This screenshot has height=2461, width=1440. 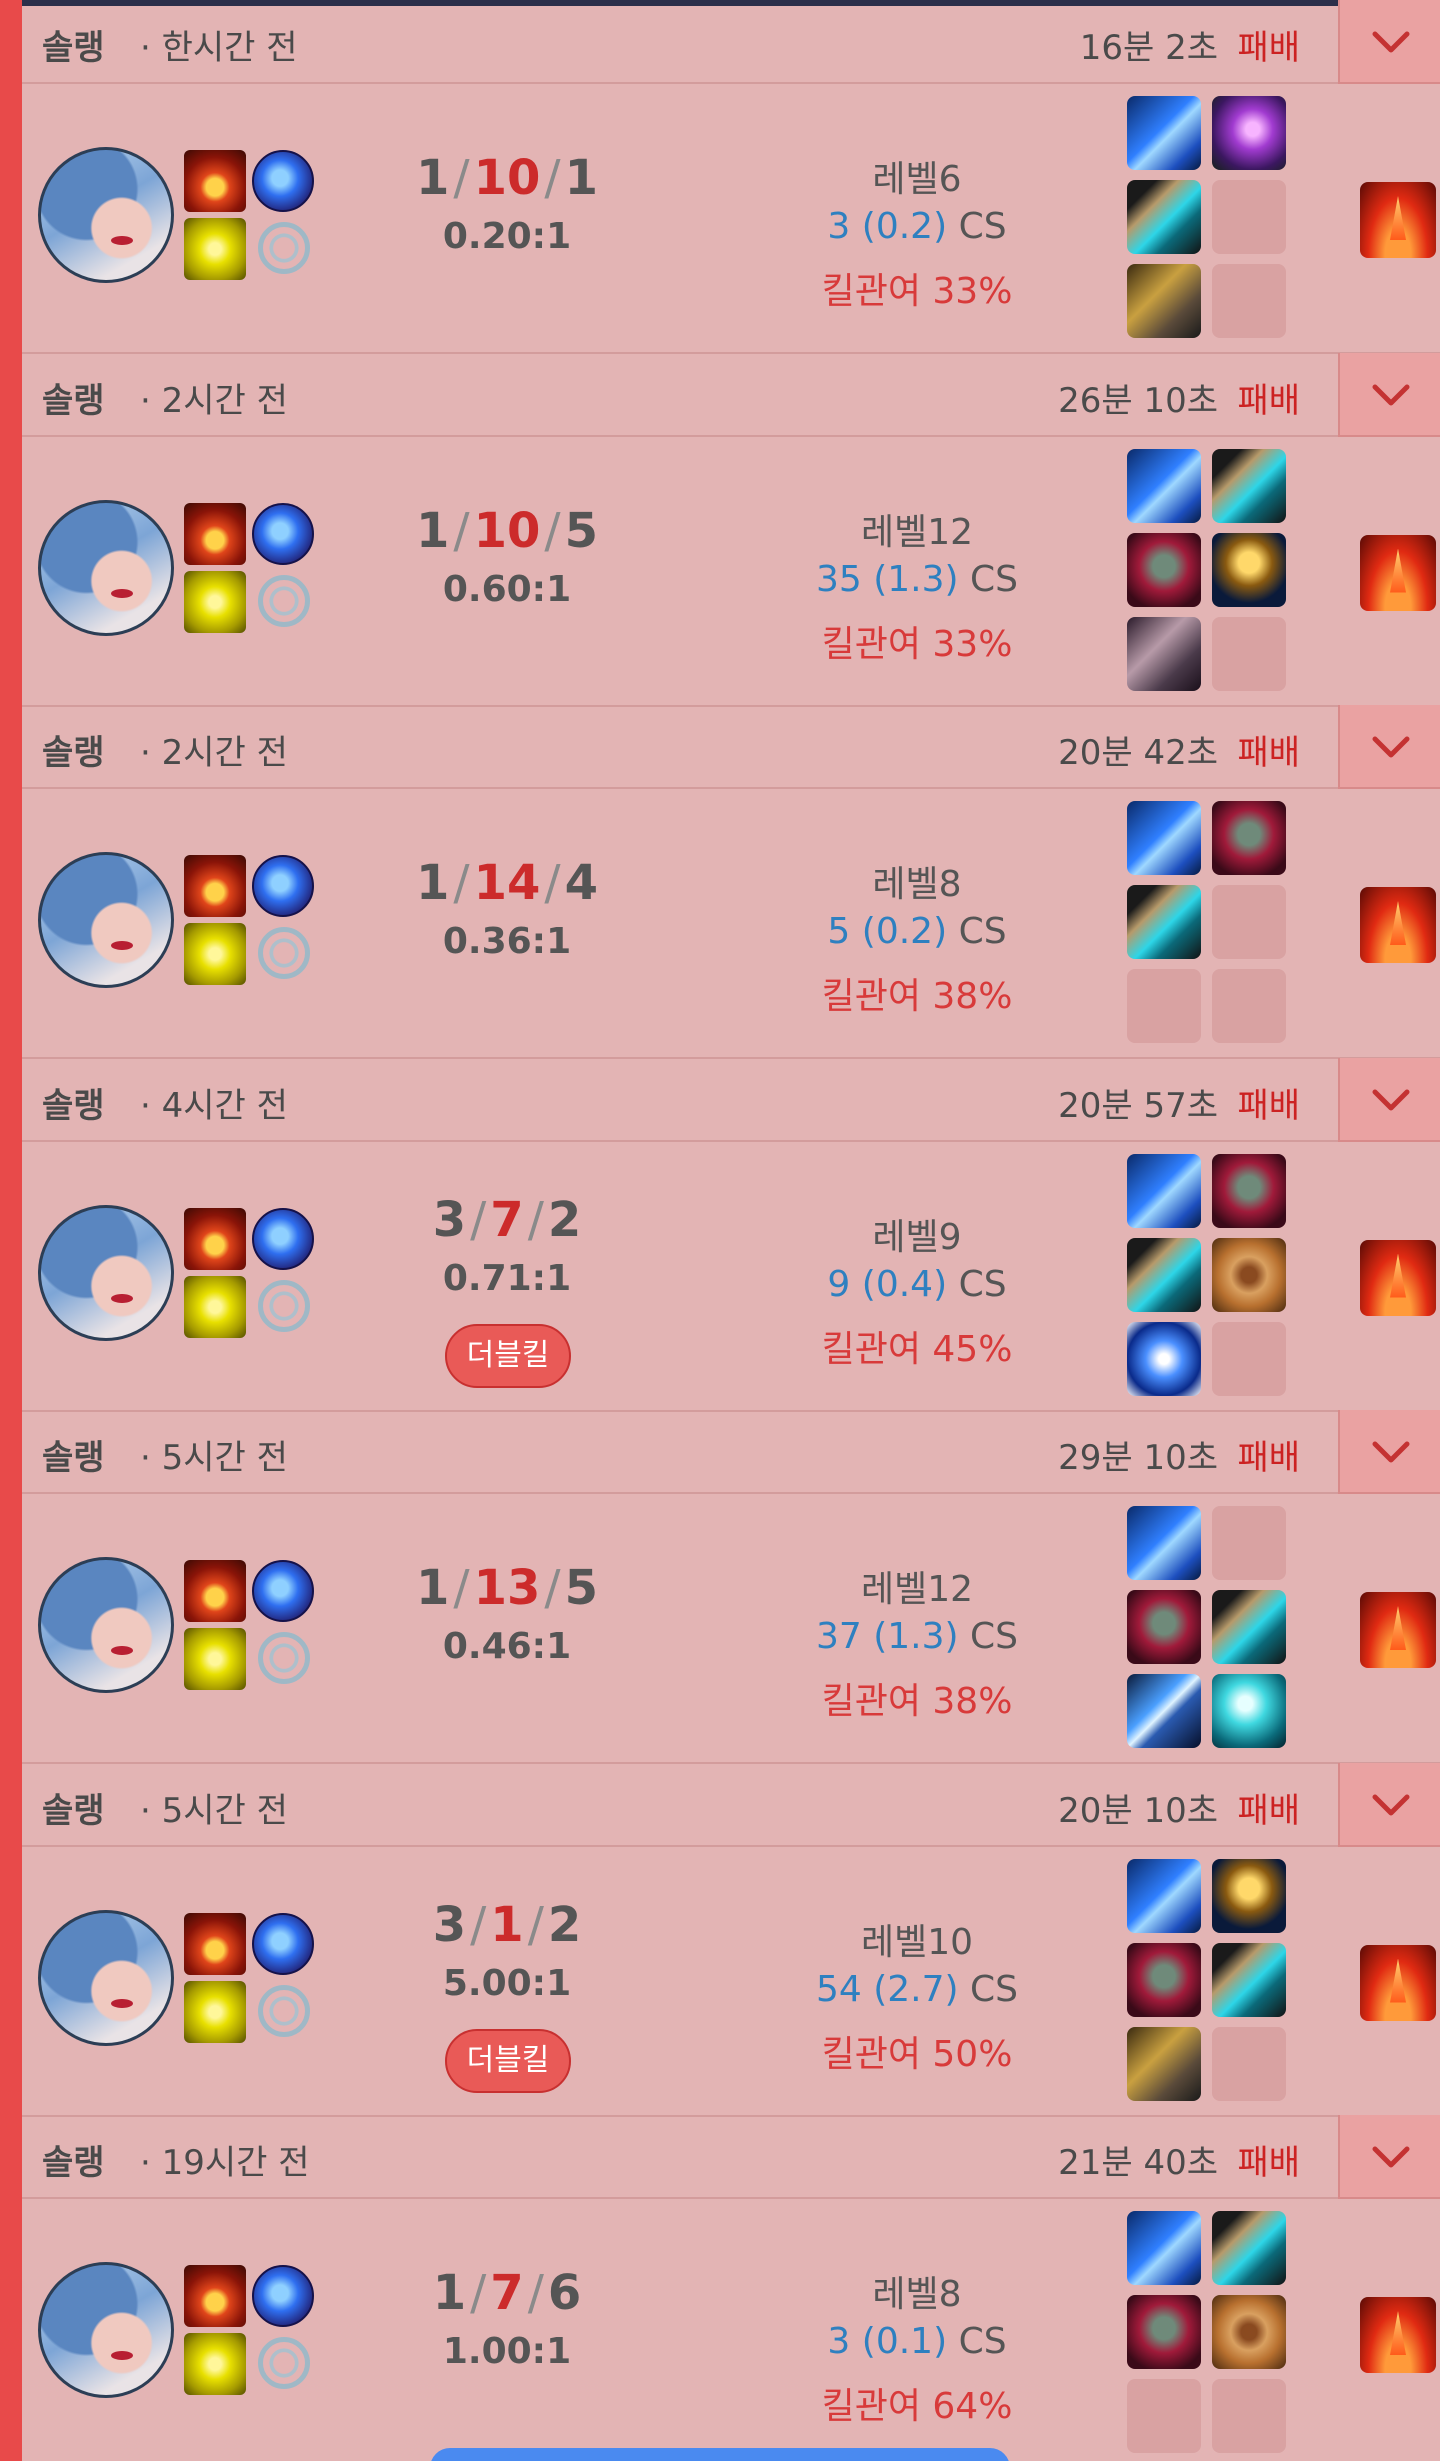 I want to click on cs-stat: 9 (0.4) CS, so click(x=917, y=1284).